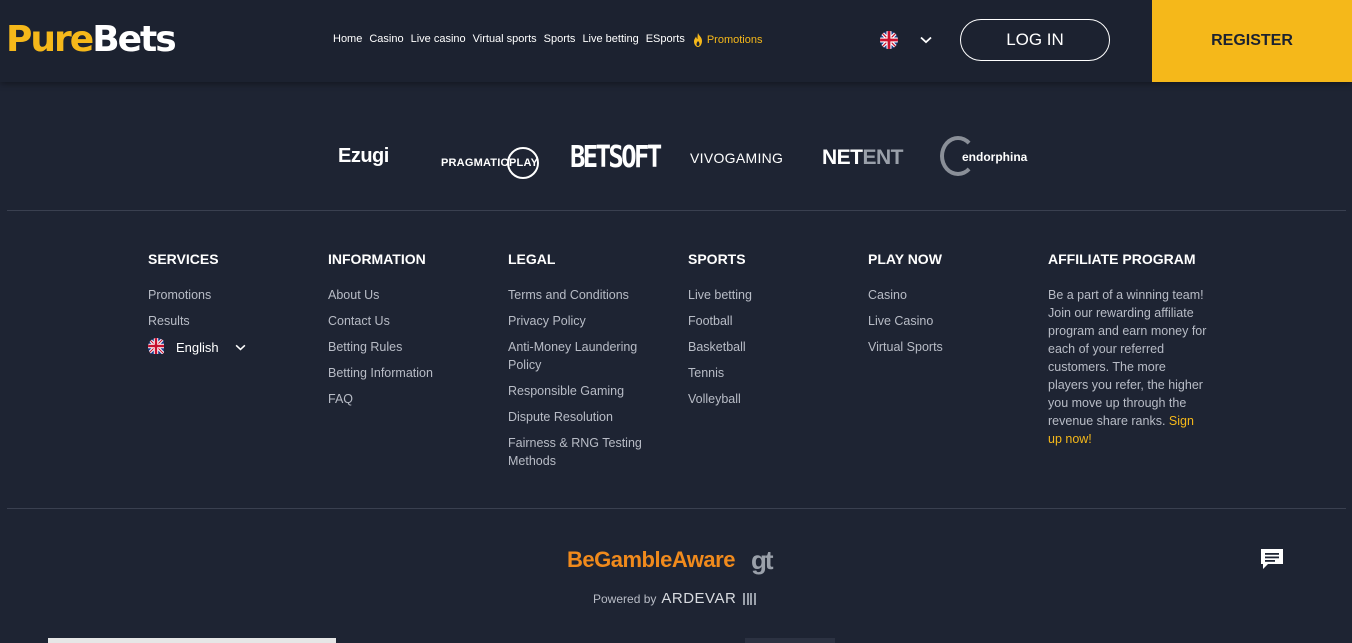  I want to click on play-now-heading: PLAY NOW, so click(905, 259).